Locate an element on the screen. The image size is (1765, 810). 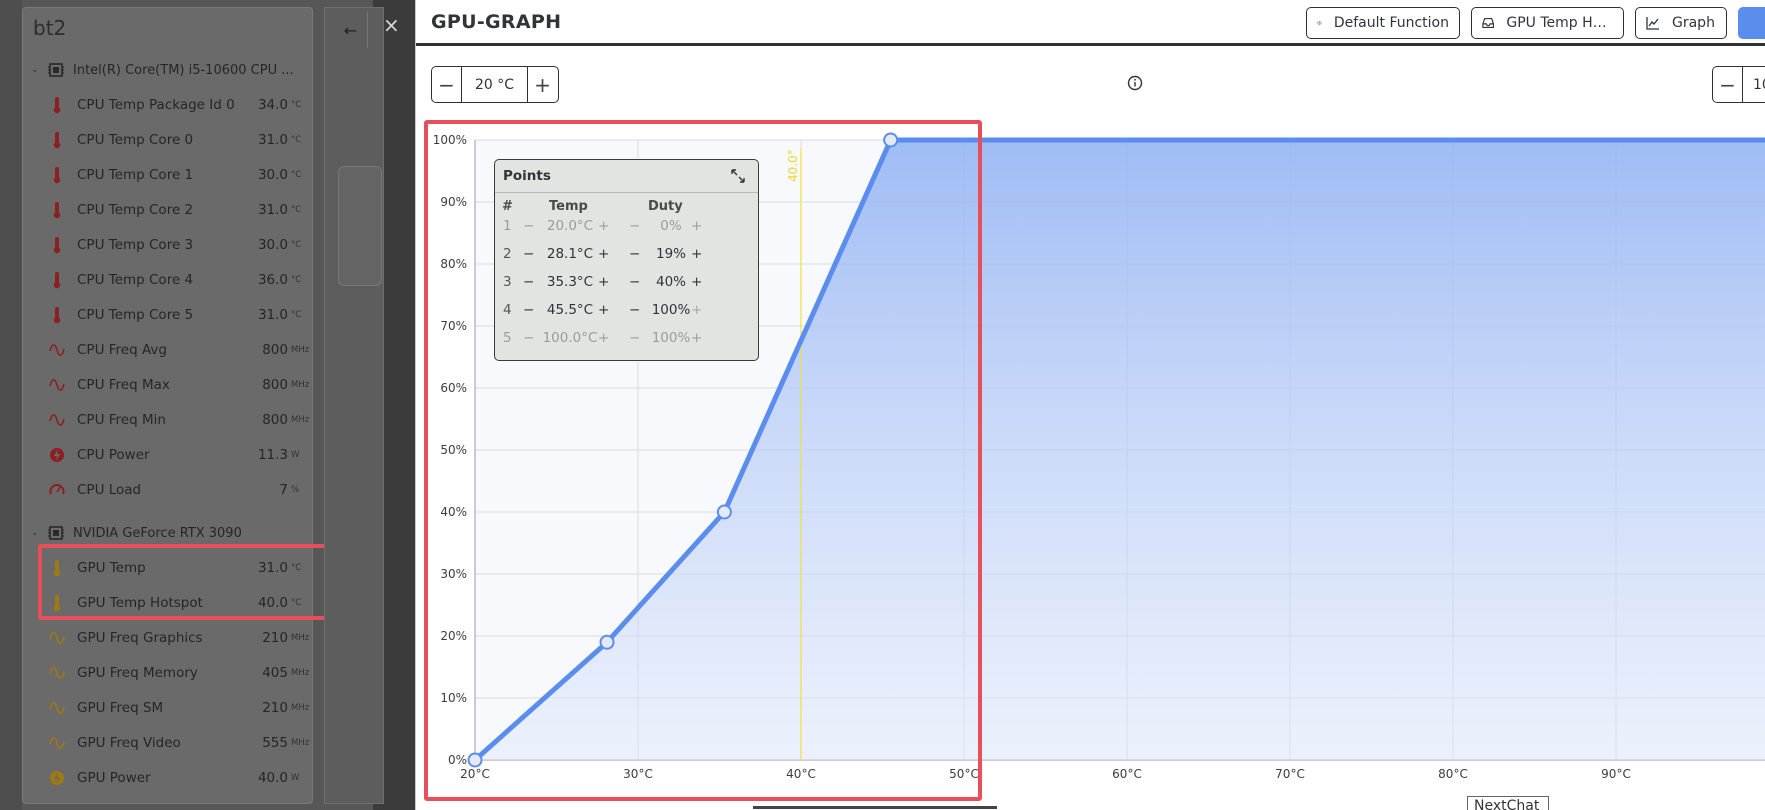
sensor-row: CPU Temp Core 0 31.0 °C is located at coordinates (178, 140).